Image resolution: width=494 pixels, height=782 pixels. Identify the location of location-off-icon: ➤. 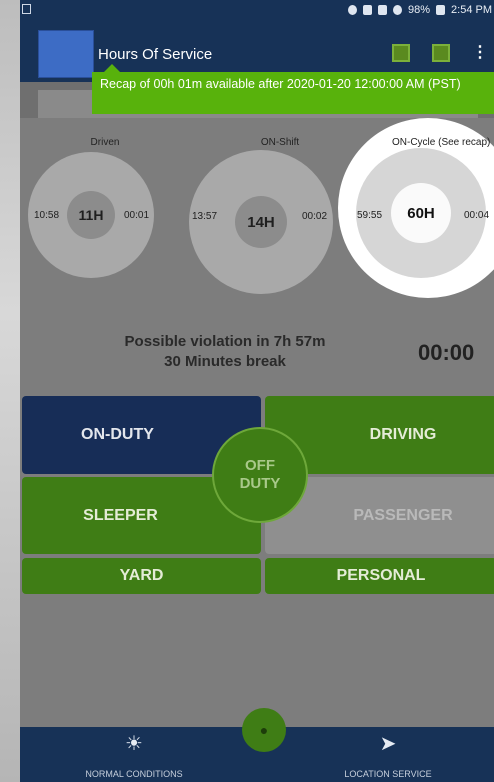
(388, 744).